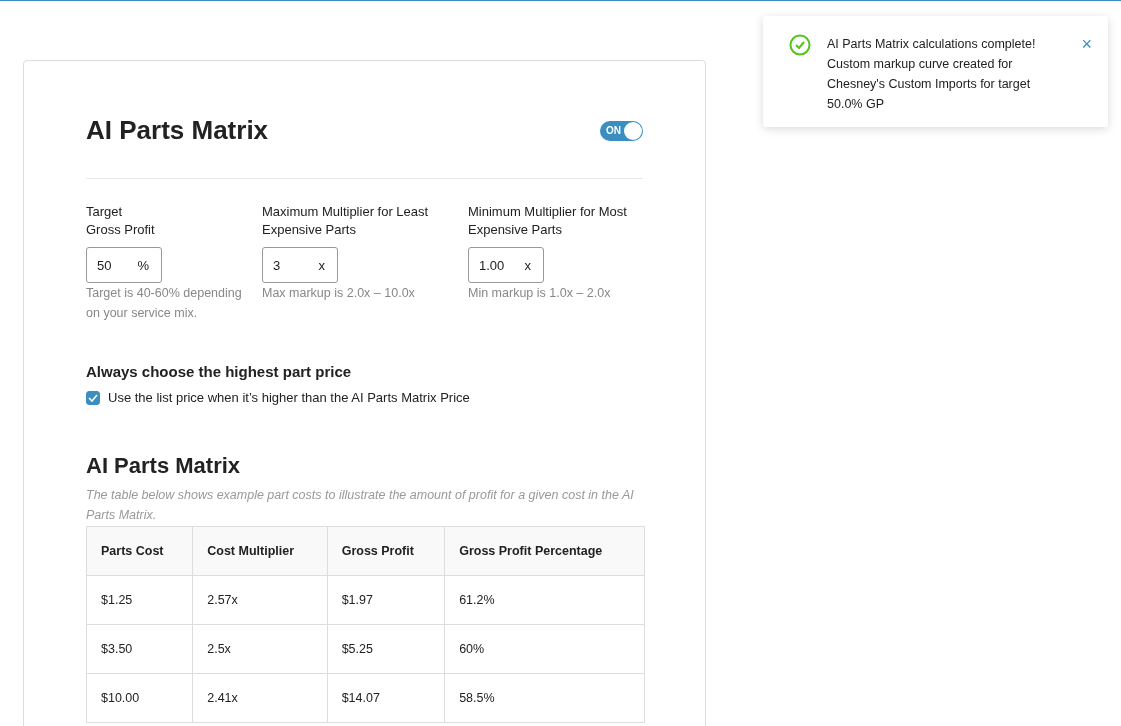 The width and height of the screenshot is (1121, 726). What do you see at coordinates (360, 505) in the screenshot?
I see `table-caption: The table below shows example part costs to illustrate the amount of profit for a given cost in the AI Parts Matrix.` at bounding box center [360, 505].